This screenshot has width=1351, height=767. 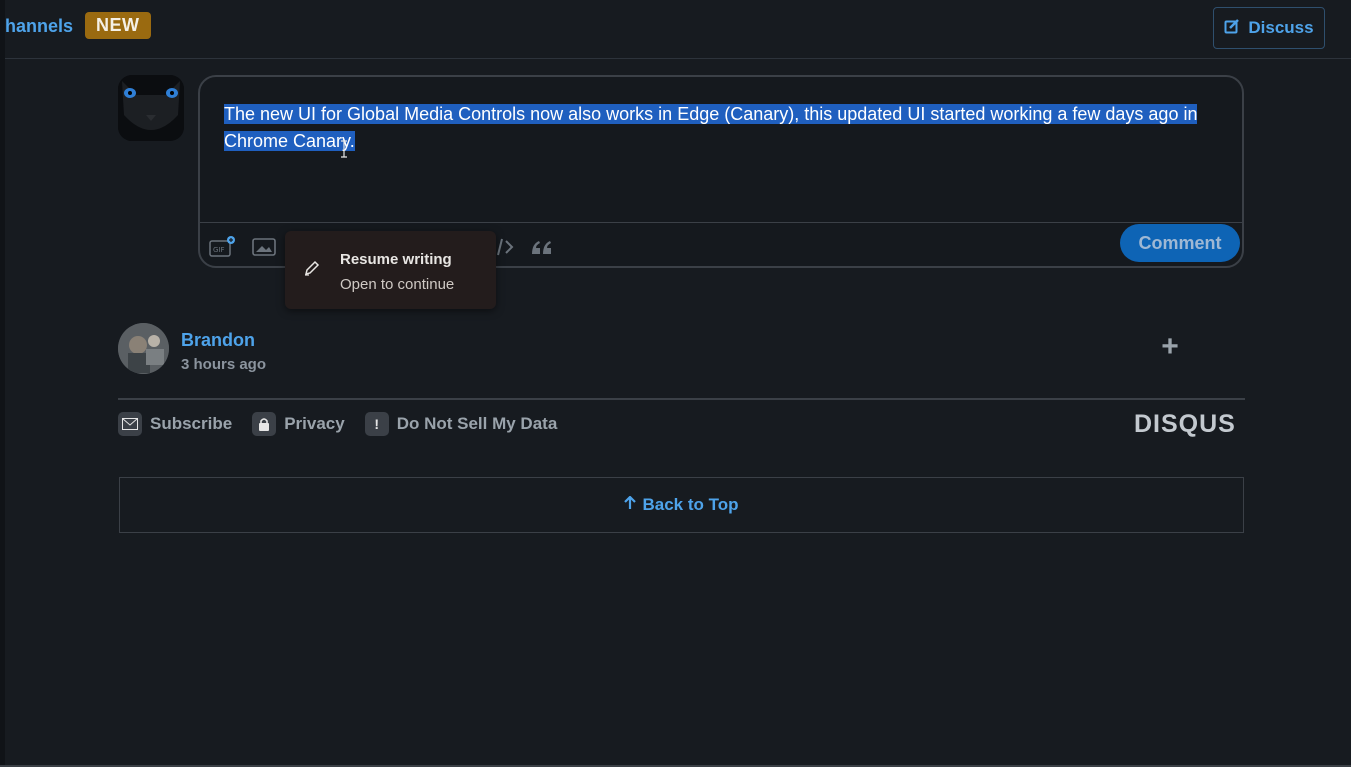 I want to click on privacy-label: Privacy, so click(x=314, y=423).